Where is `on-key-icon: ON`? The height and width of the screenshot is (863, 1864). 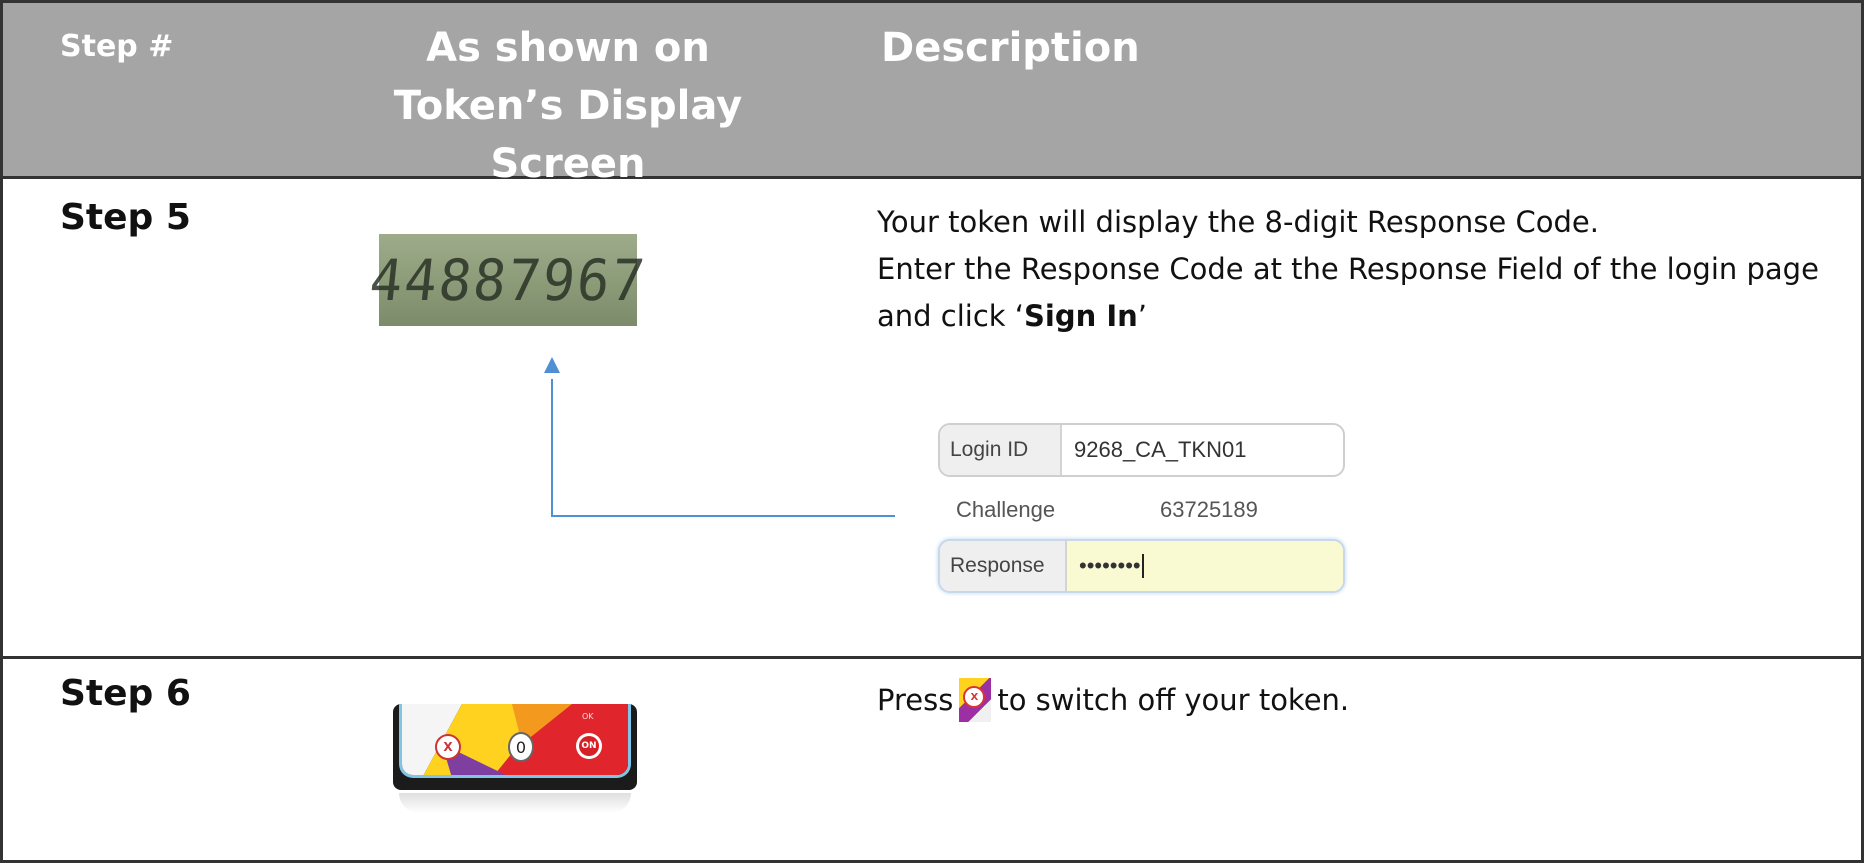
on-key-icon: ON is located at coordinates (589, 746).